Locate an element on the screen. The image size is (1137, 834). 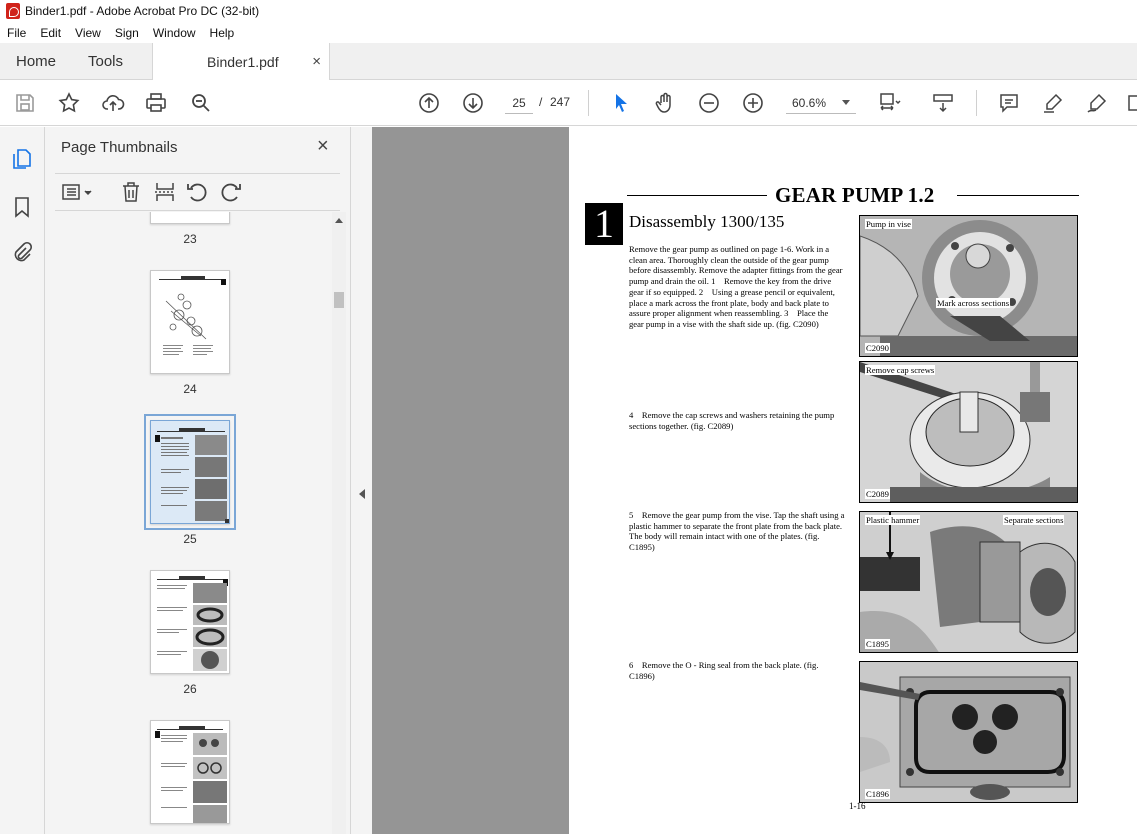
menu-sign: Sign is located at coordinates (127, 33).